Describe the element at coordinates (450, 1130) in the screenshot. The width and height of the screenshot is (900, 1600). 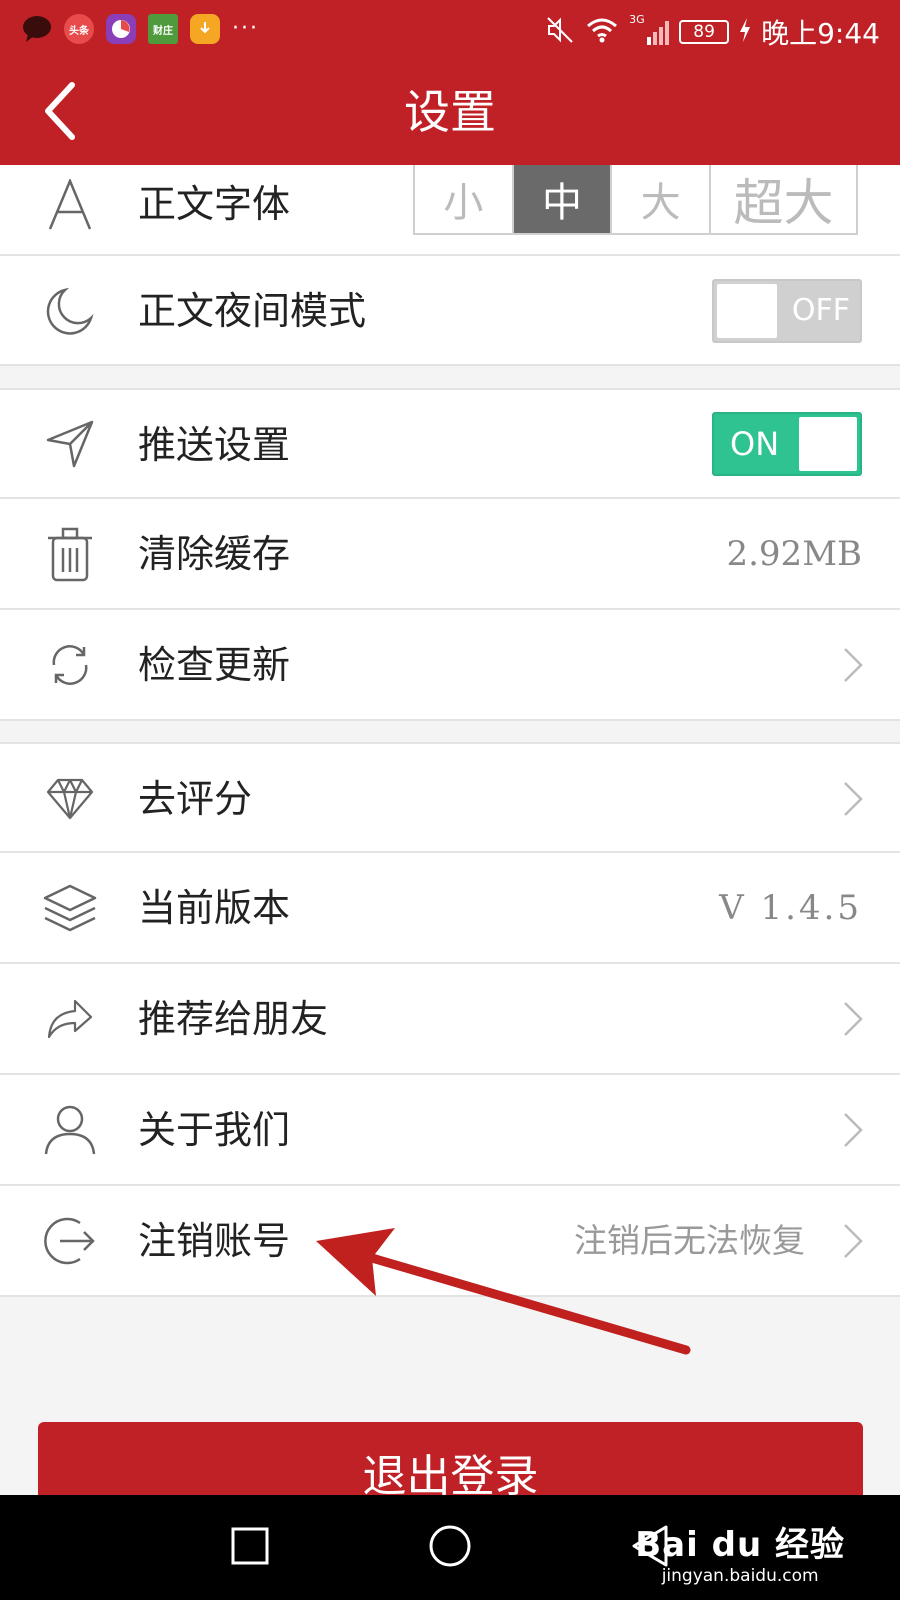
I see `setting-row-about: 关于我们` at that location.